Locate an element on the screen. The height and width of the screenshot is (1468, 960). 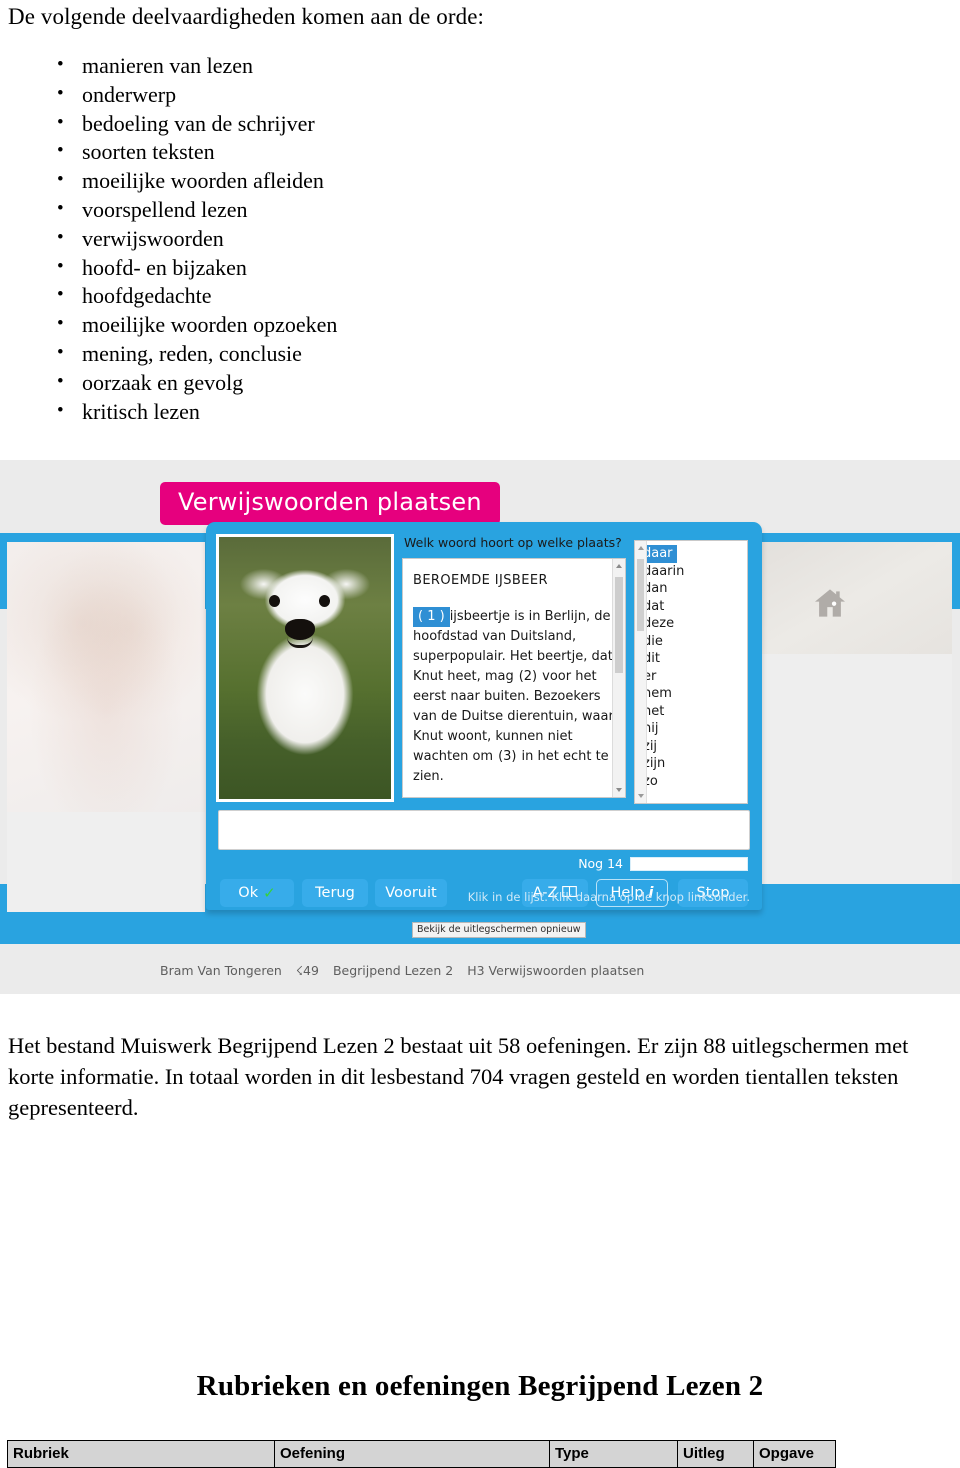
list-item: bedoeling van de schrijver is located at coordinates (168, 124).